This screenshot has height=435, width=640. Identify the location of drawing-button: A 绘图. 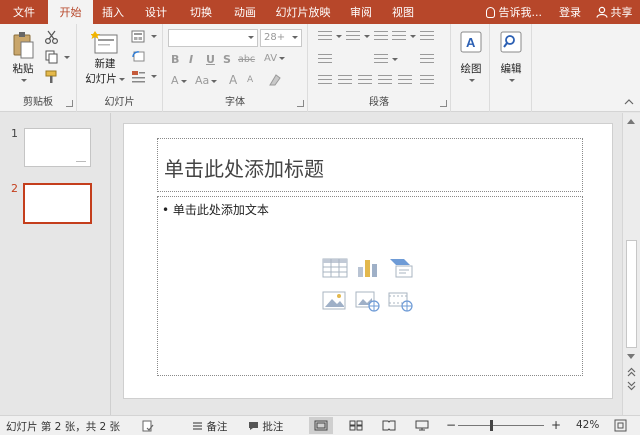
(471, 56).